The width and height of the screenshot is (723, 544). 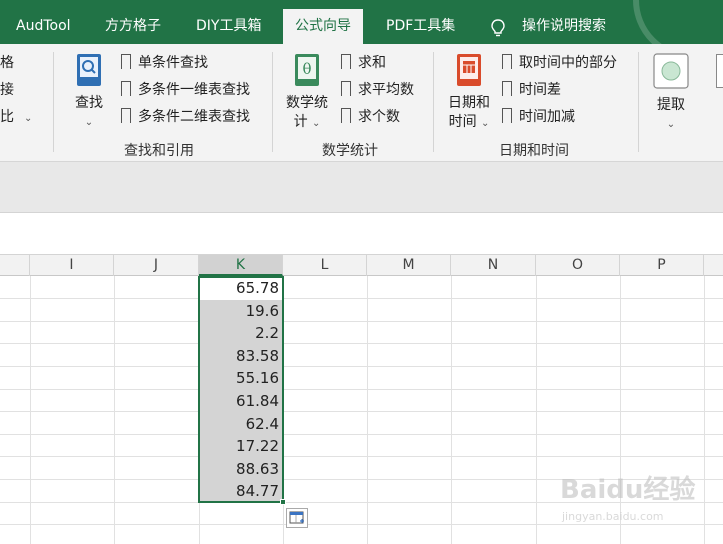 What do you see at coordinates (307, 122) in the screenshot?
I see `math-button-label-line2: 计 ⌄` at bounding box center [307, 122].